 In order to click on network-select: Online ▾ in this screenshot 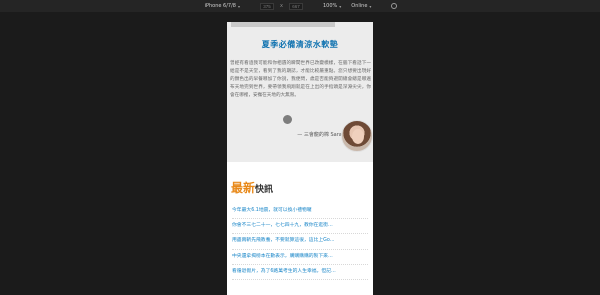, I will do `click(361, 6)`.